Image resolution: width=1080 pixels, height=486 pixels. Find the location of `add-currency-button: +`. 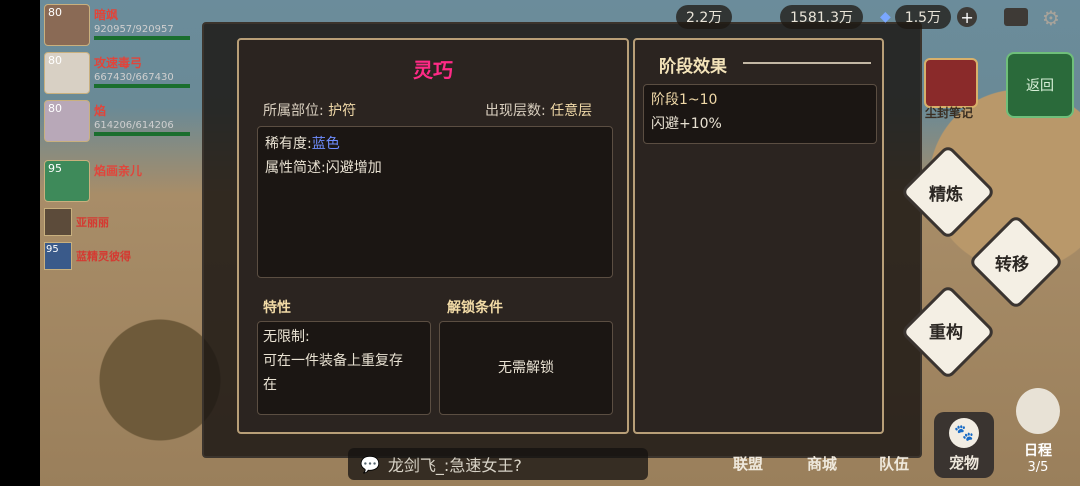

add-currency-button: + is located at coordinates (967, 17).